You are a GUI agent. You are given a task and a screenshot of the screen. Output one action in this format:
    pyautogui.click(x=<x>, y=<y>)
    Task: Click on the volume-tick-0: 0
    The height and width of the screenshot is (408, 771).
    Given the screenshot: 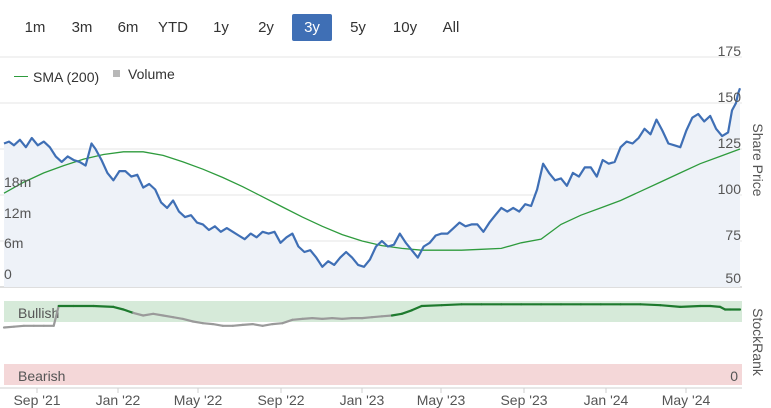 What is the action you would take?
    pyautogui.click(x=8, y=274)
    